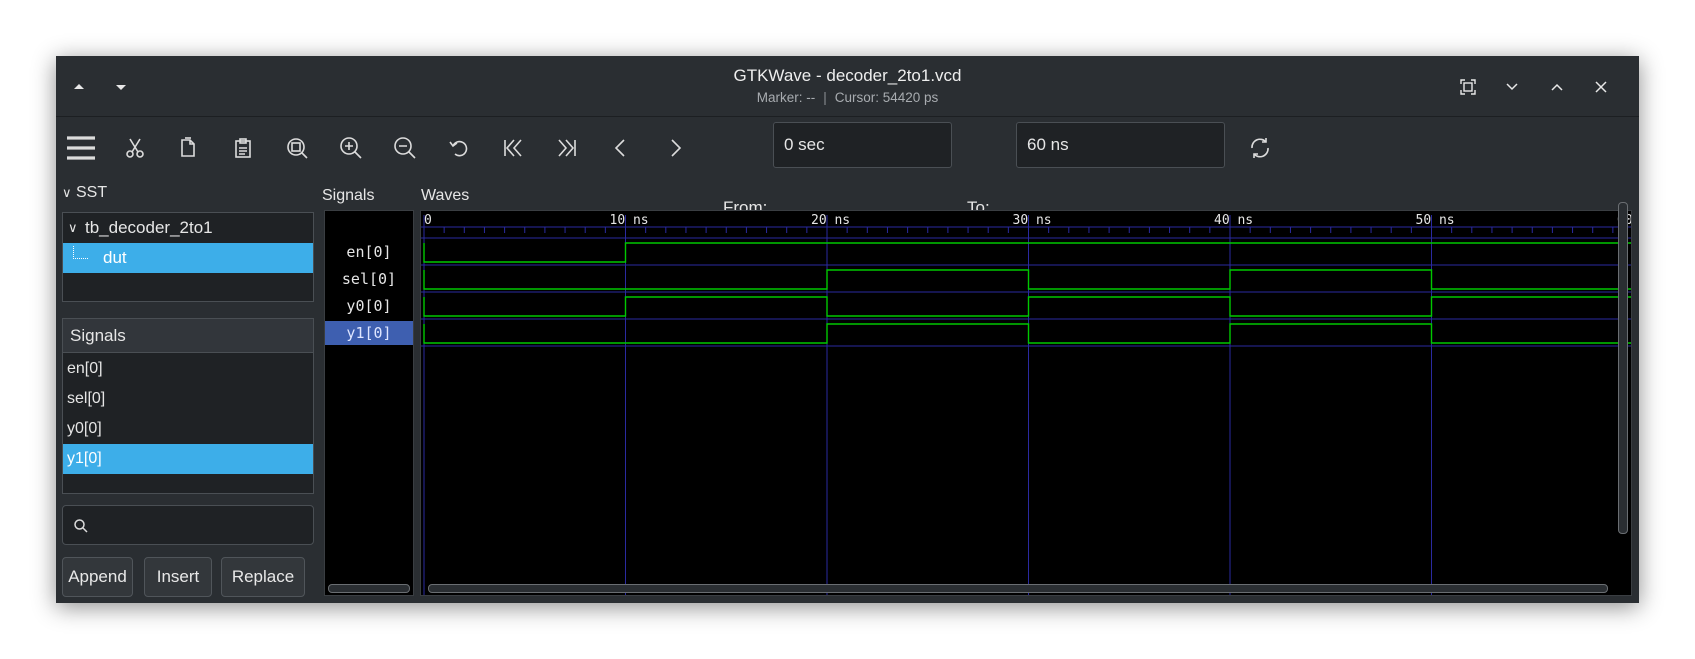 The image size is (1695, 659). What do you see at coordinates (178, 577) in the screenshot?
I see `insert-button: Insert` at bounding box center [178, 577].